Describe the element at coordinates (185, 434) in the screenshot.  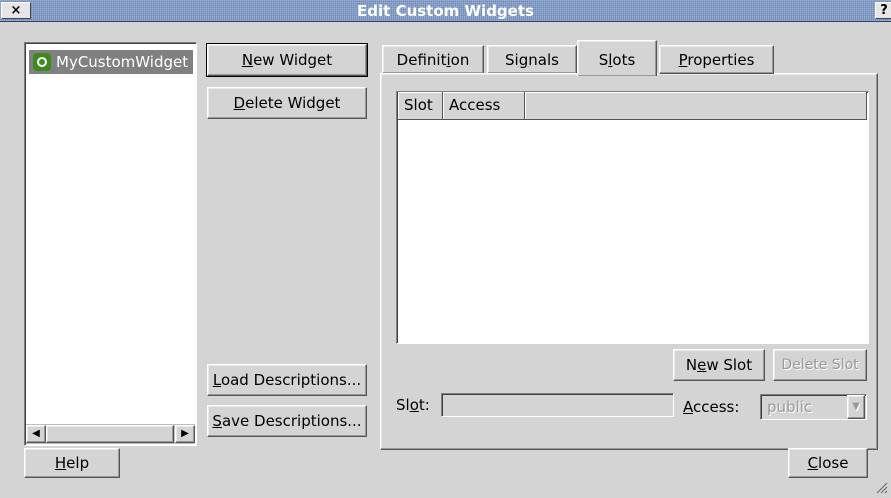
I see `scroll-right-icon: ▶` at that location.